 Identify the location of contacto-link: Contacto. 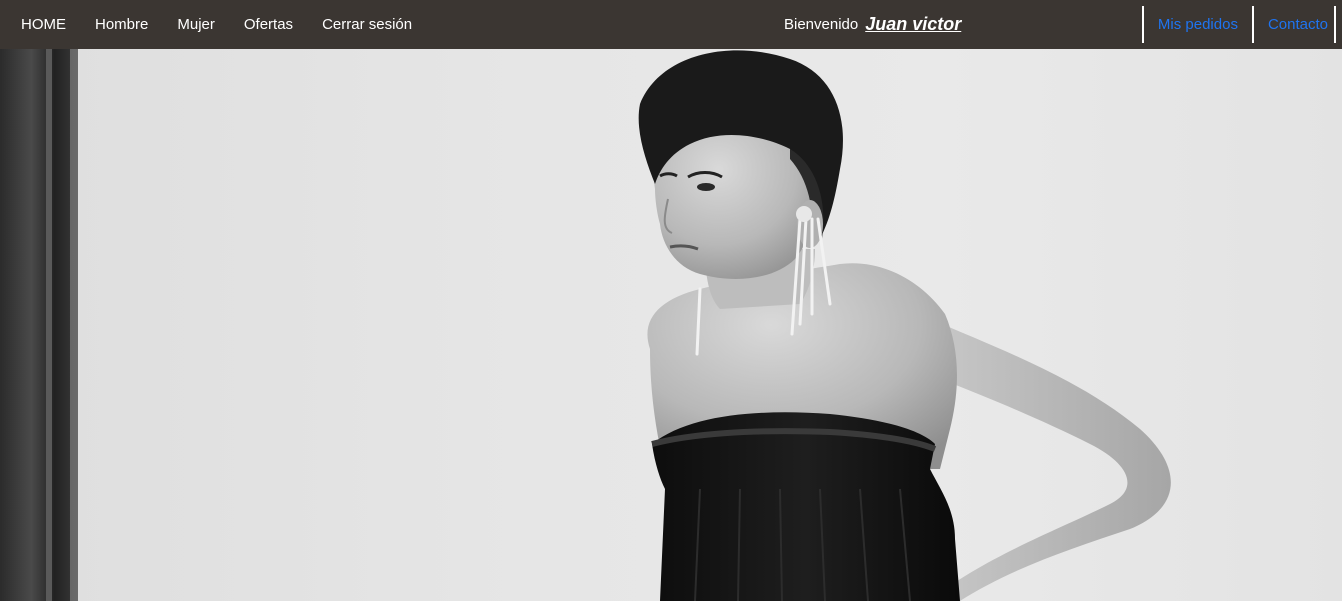
(1293, 24).